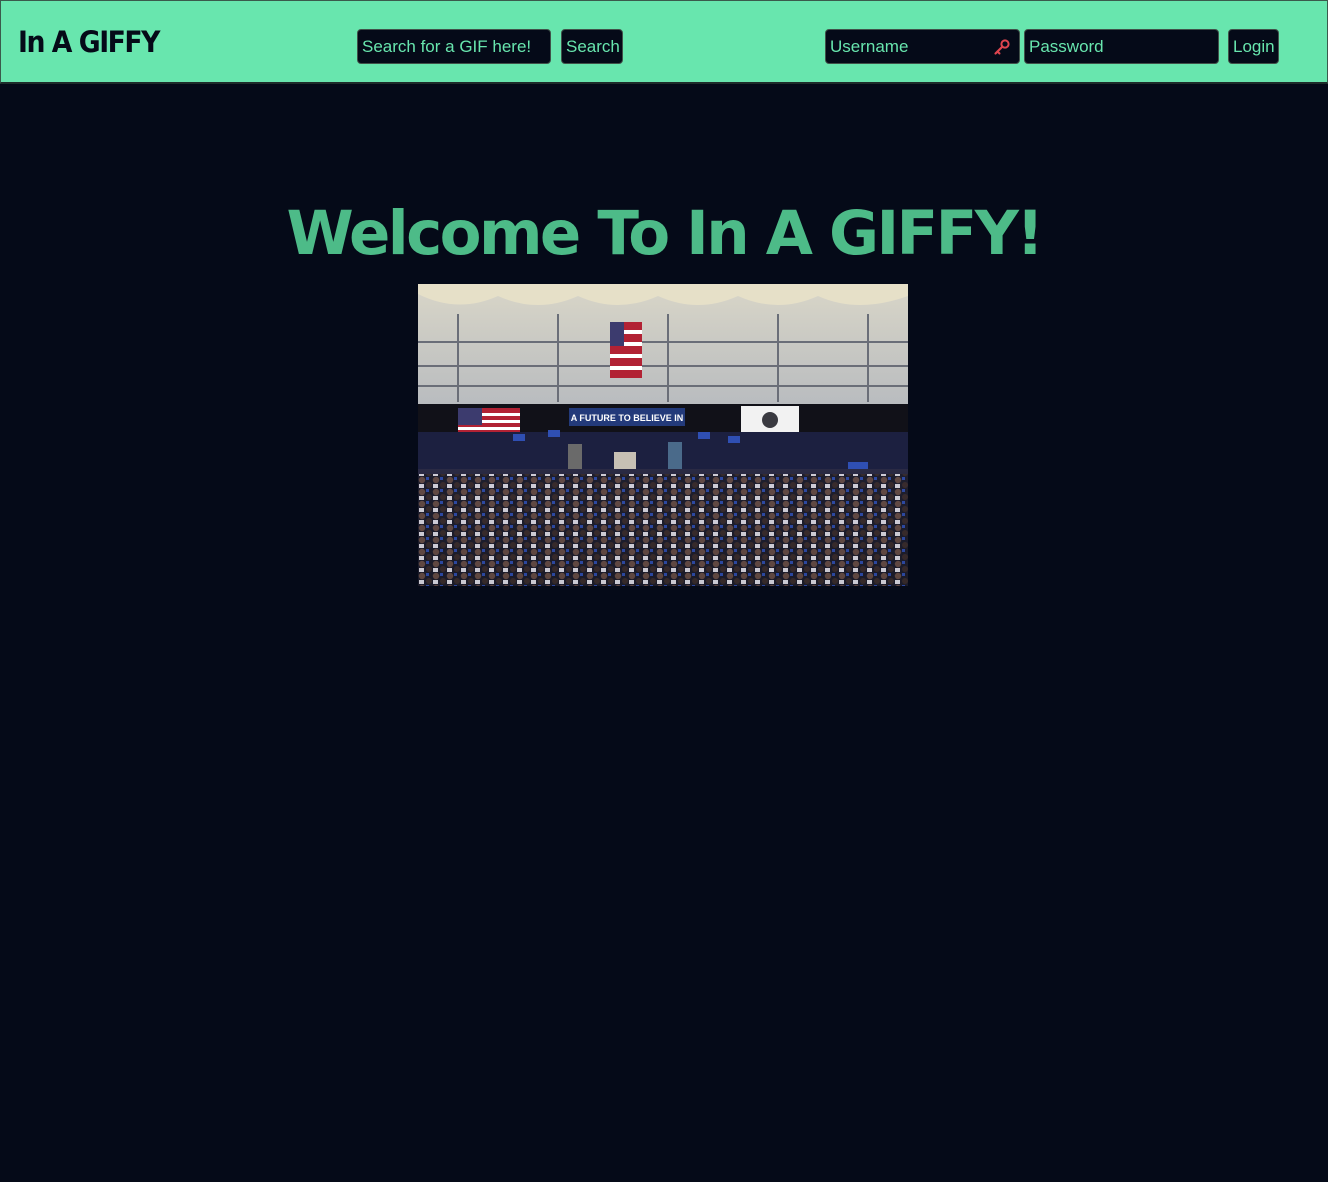  Describe the element at coordinates (89, 42) in the screenshot. I see `brand-logo: In A GIFFY` at that location.